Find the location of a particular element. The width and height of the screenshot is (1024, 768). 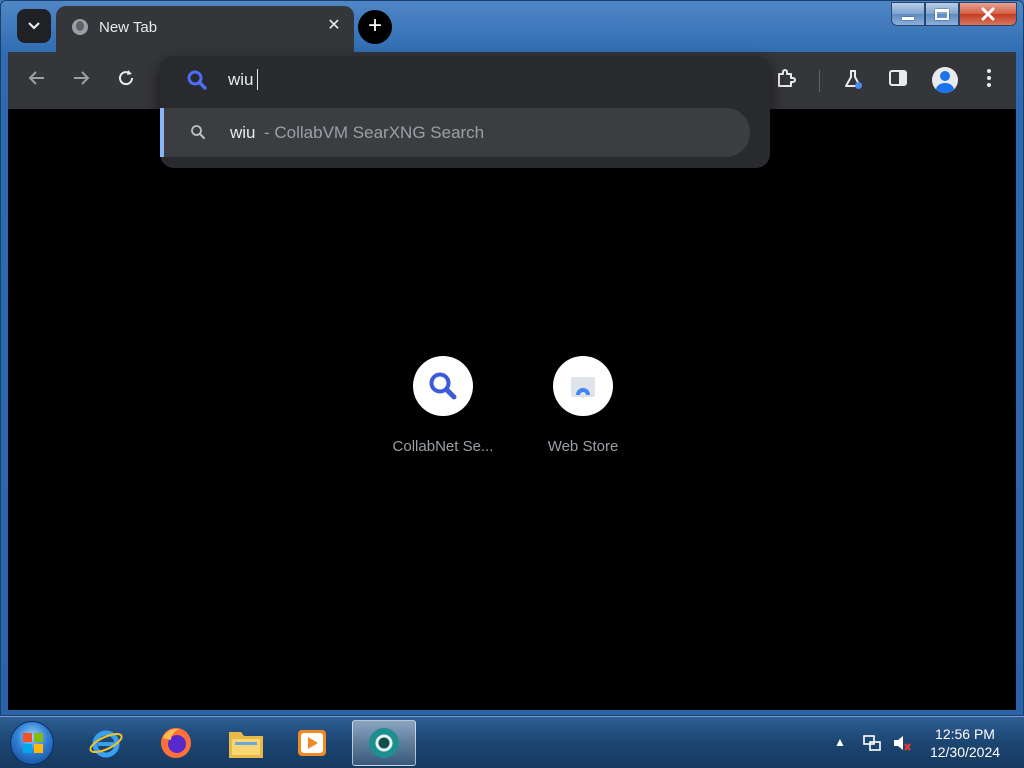

flag-red is located at coordinates (27, 737).